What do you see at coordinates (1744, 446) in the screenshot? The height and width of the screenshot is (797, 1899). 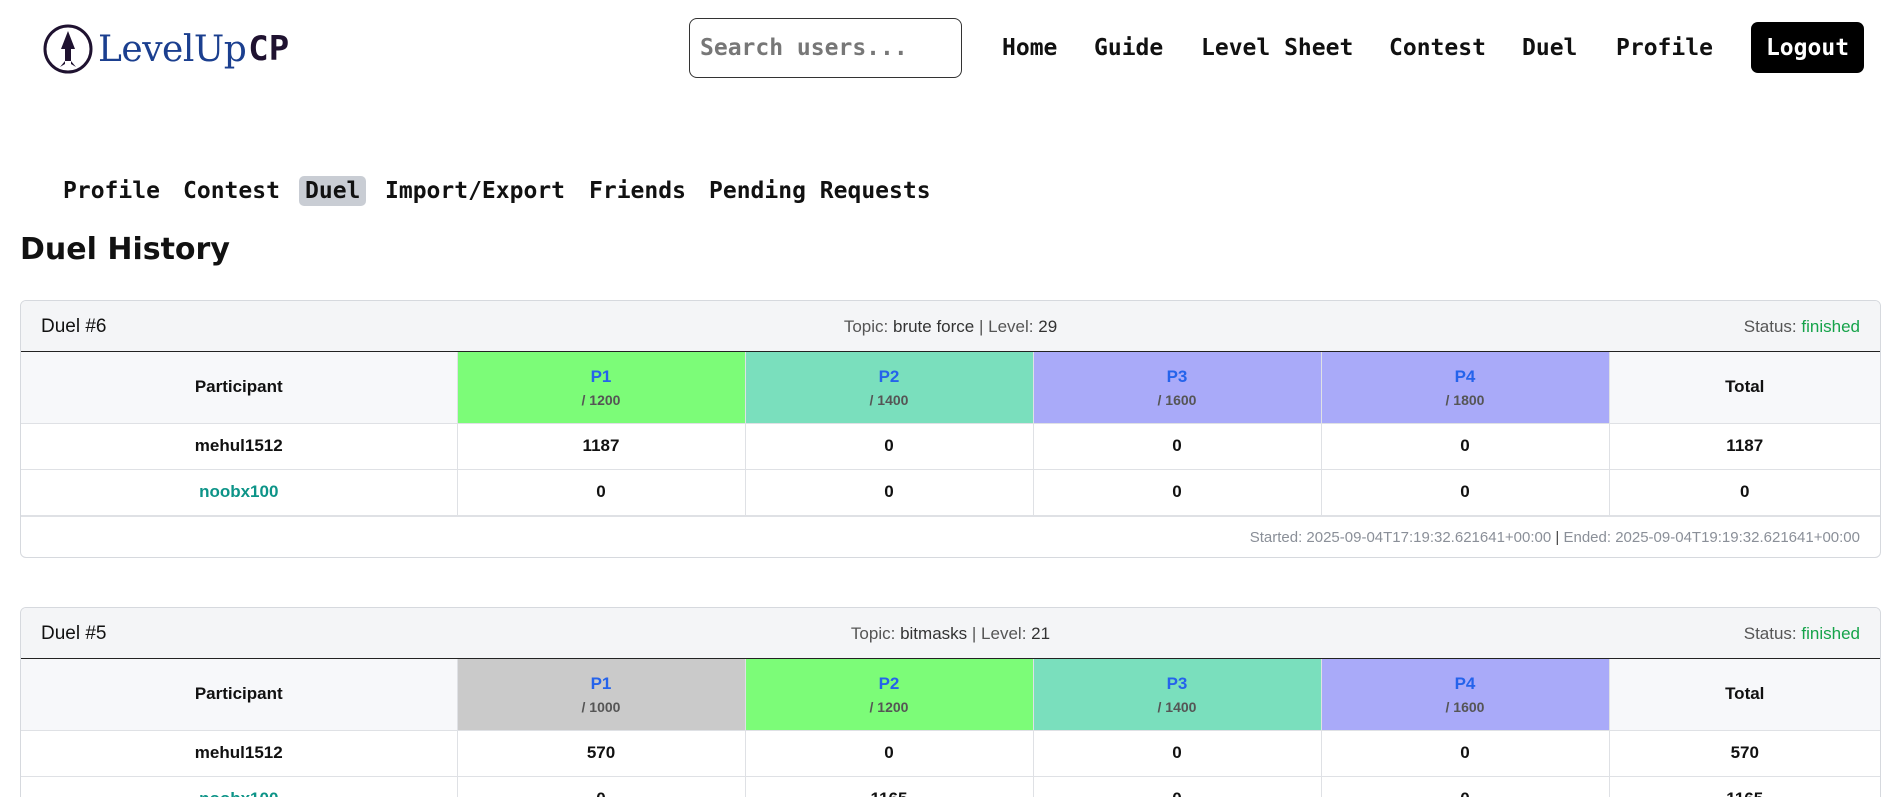 I see `total-cell: 1187` at bounding box center [1744, 446].